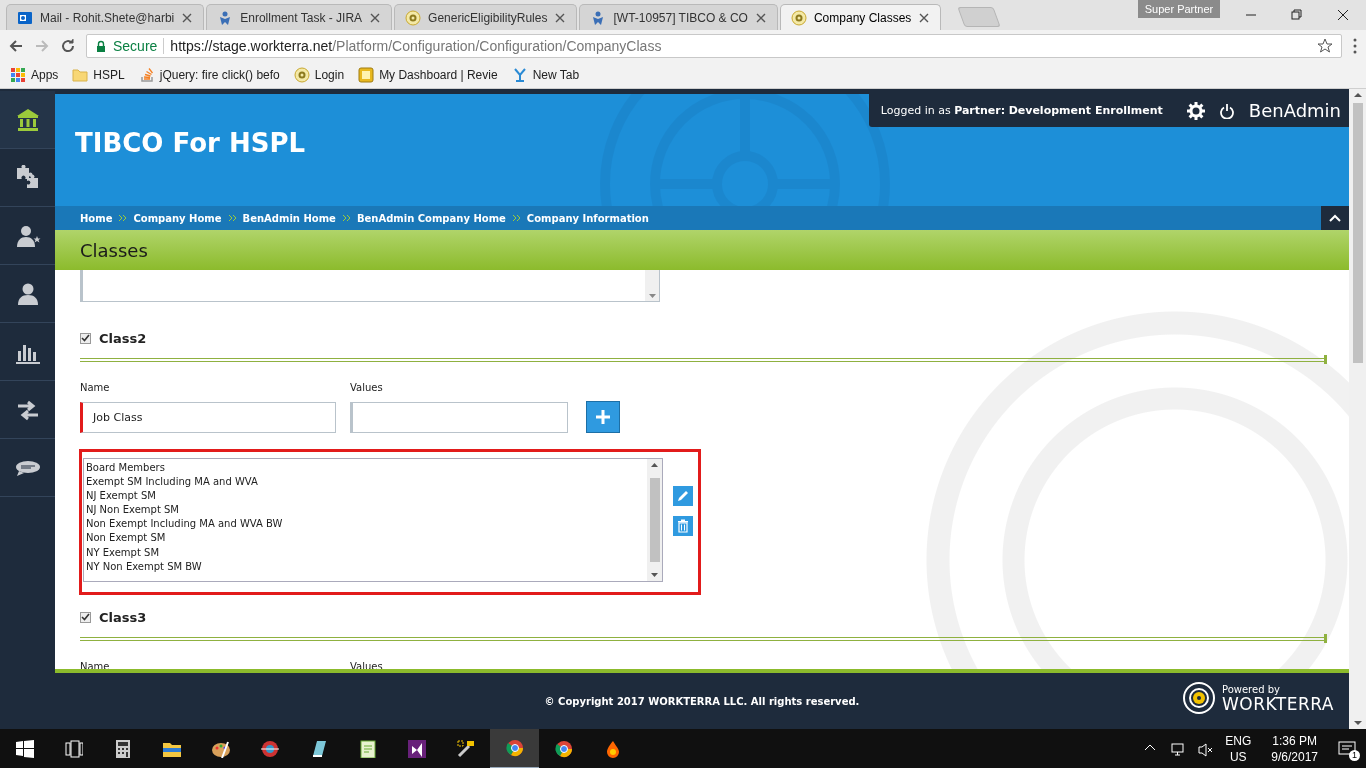  Describe the element at coordinates (714, 46) in the screenshot. I see `address-bar: Secure https://stage.workterra.net/Platform/Configuration/Configuration/CompanyClass` at that location.